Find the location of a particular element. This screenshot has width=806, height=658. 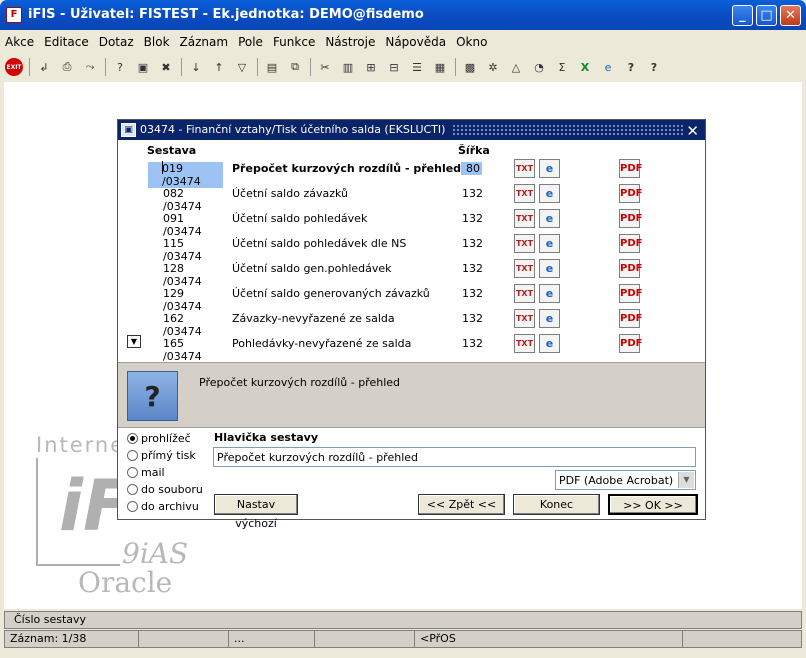

print-preview-icon: ▤ is located at coordinates (272, 67).